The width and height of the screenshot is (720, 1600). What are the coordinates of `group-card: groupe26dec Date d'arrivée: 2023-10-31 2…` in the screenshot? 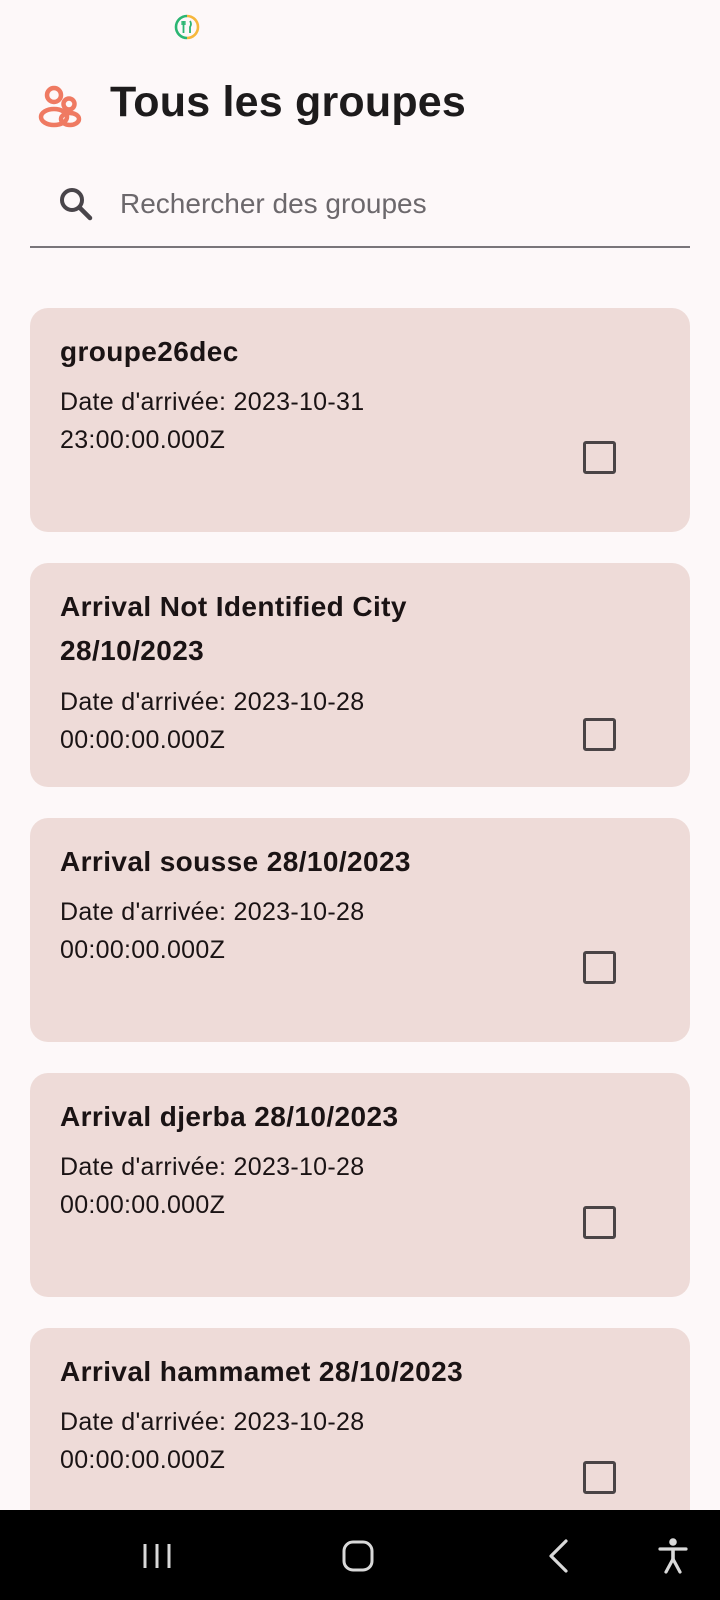 It's located at (360, 420).